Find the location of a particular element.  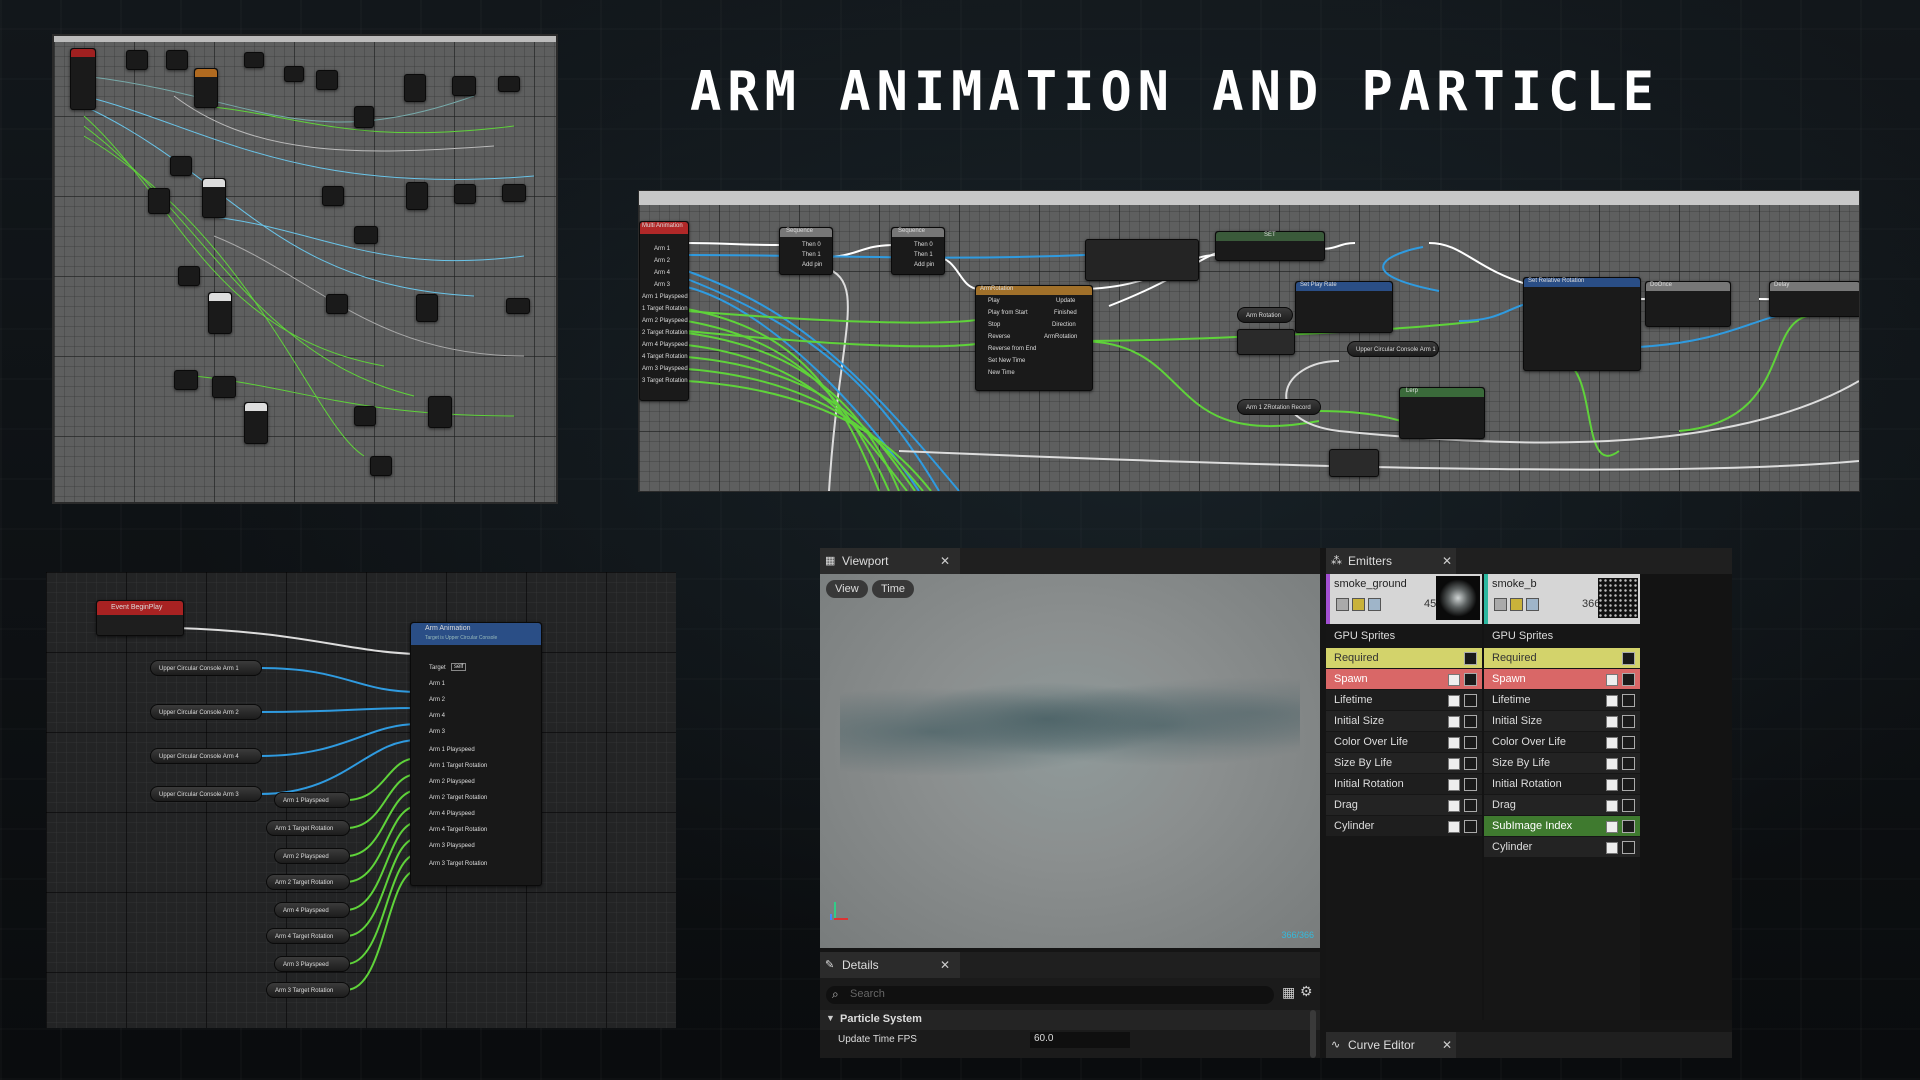

emitter-name: smoke_ground is located at coordinates (1370, 584).